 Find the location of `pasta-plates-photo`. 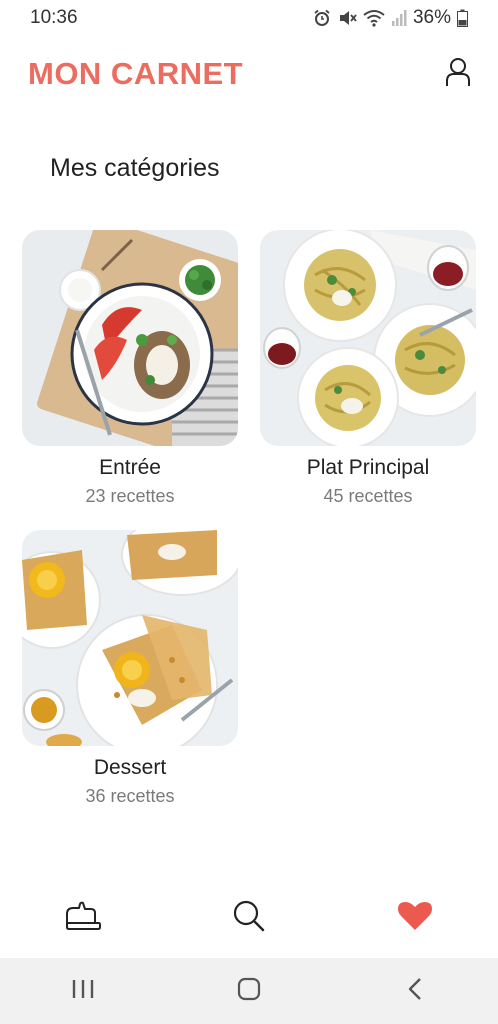

pasta-plates-photo is located at coordinates (368, 338).